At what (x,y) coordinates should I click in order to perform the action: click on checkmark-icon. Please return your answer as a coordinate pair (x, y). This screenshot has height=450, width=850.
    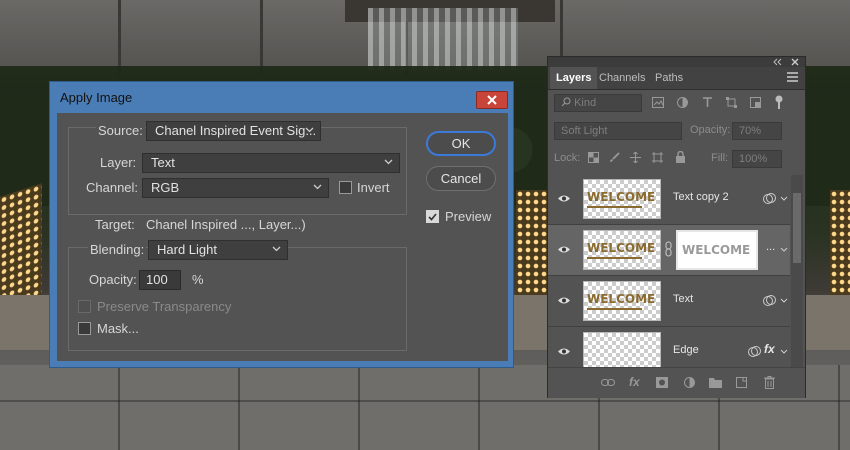
    Looking at the image, I should click on (432, 216).